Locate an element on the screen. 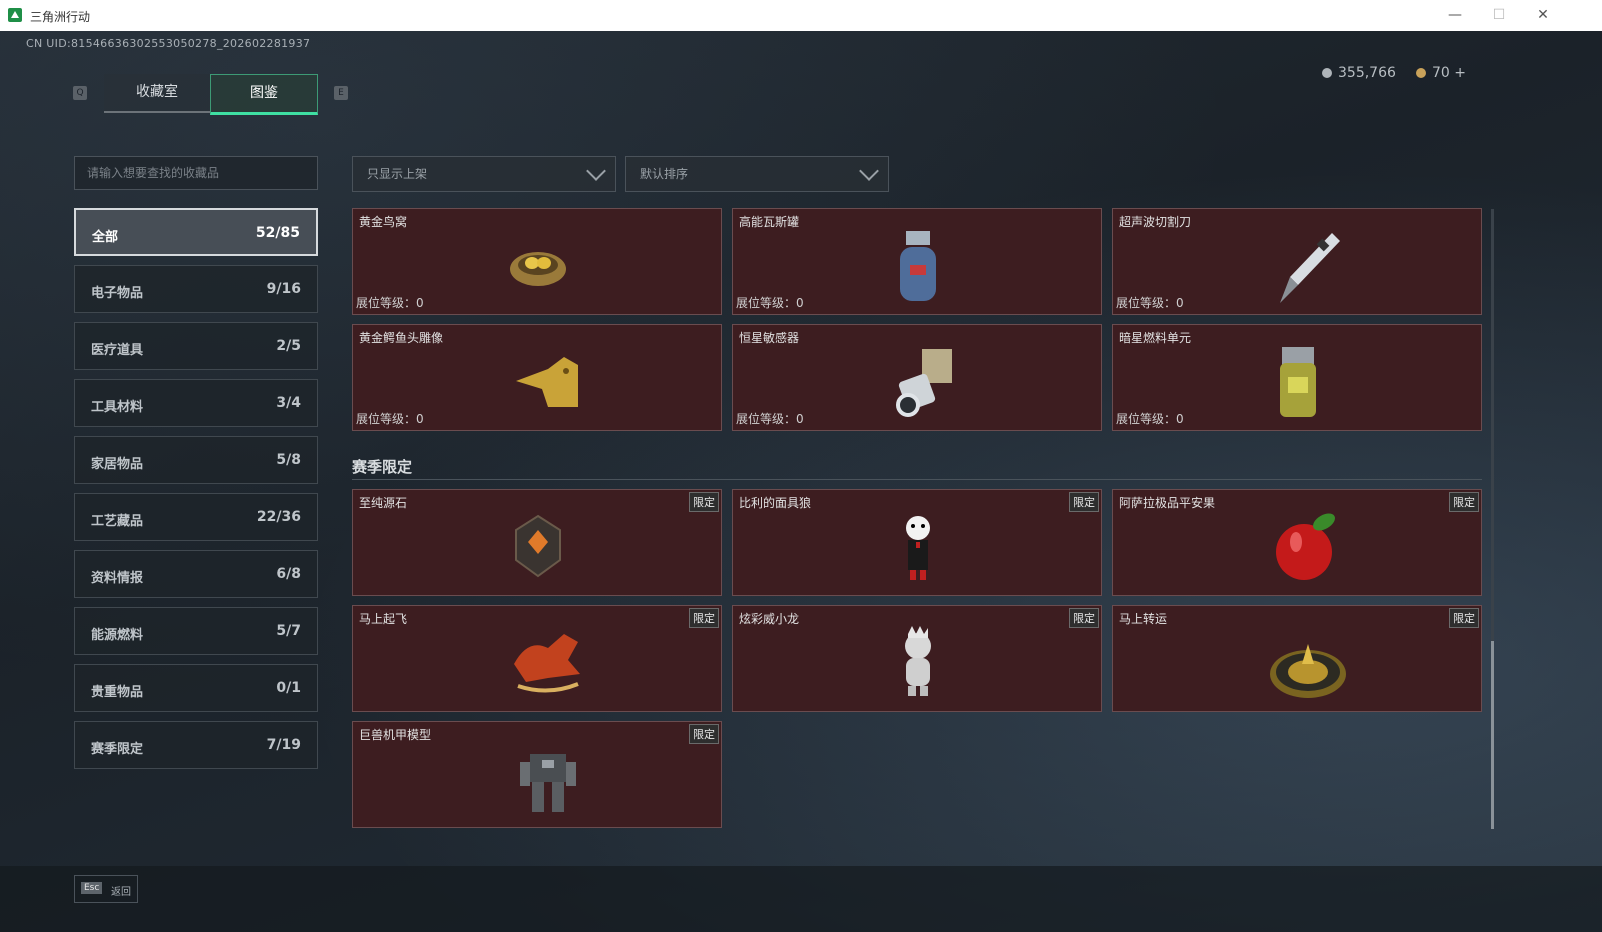  filter-dropdown: 只显示上架 is located at coordinates (484, 174).